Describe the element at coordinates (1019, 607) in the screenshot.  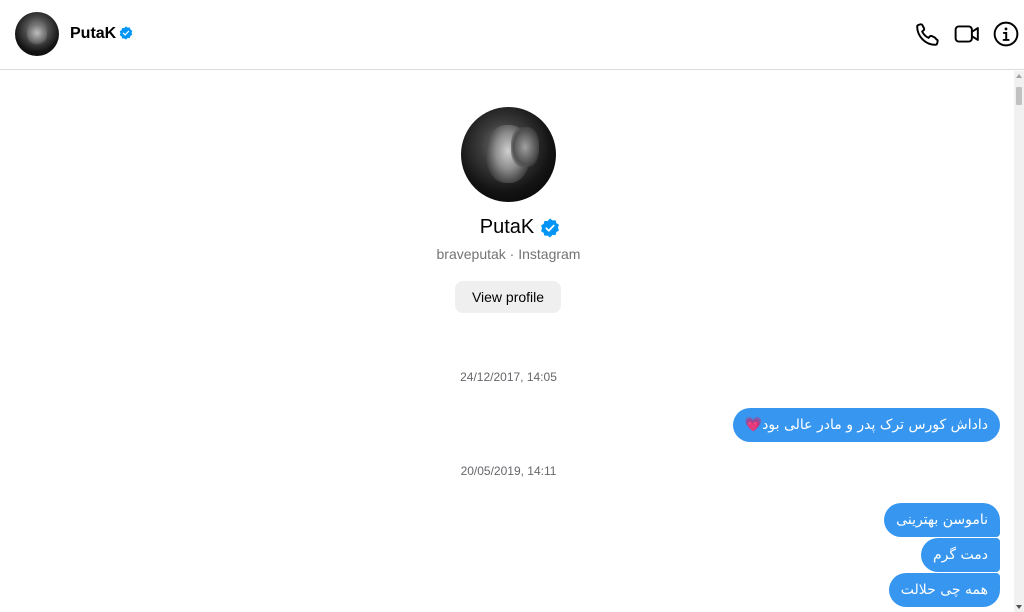
I see `scroll-down-arrow-icon` at that location.